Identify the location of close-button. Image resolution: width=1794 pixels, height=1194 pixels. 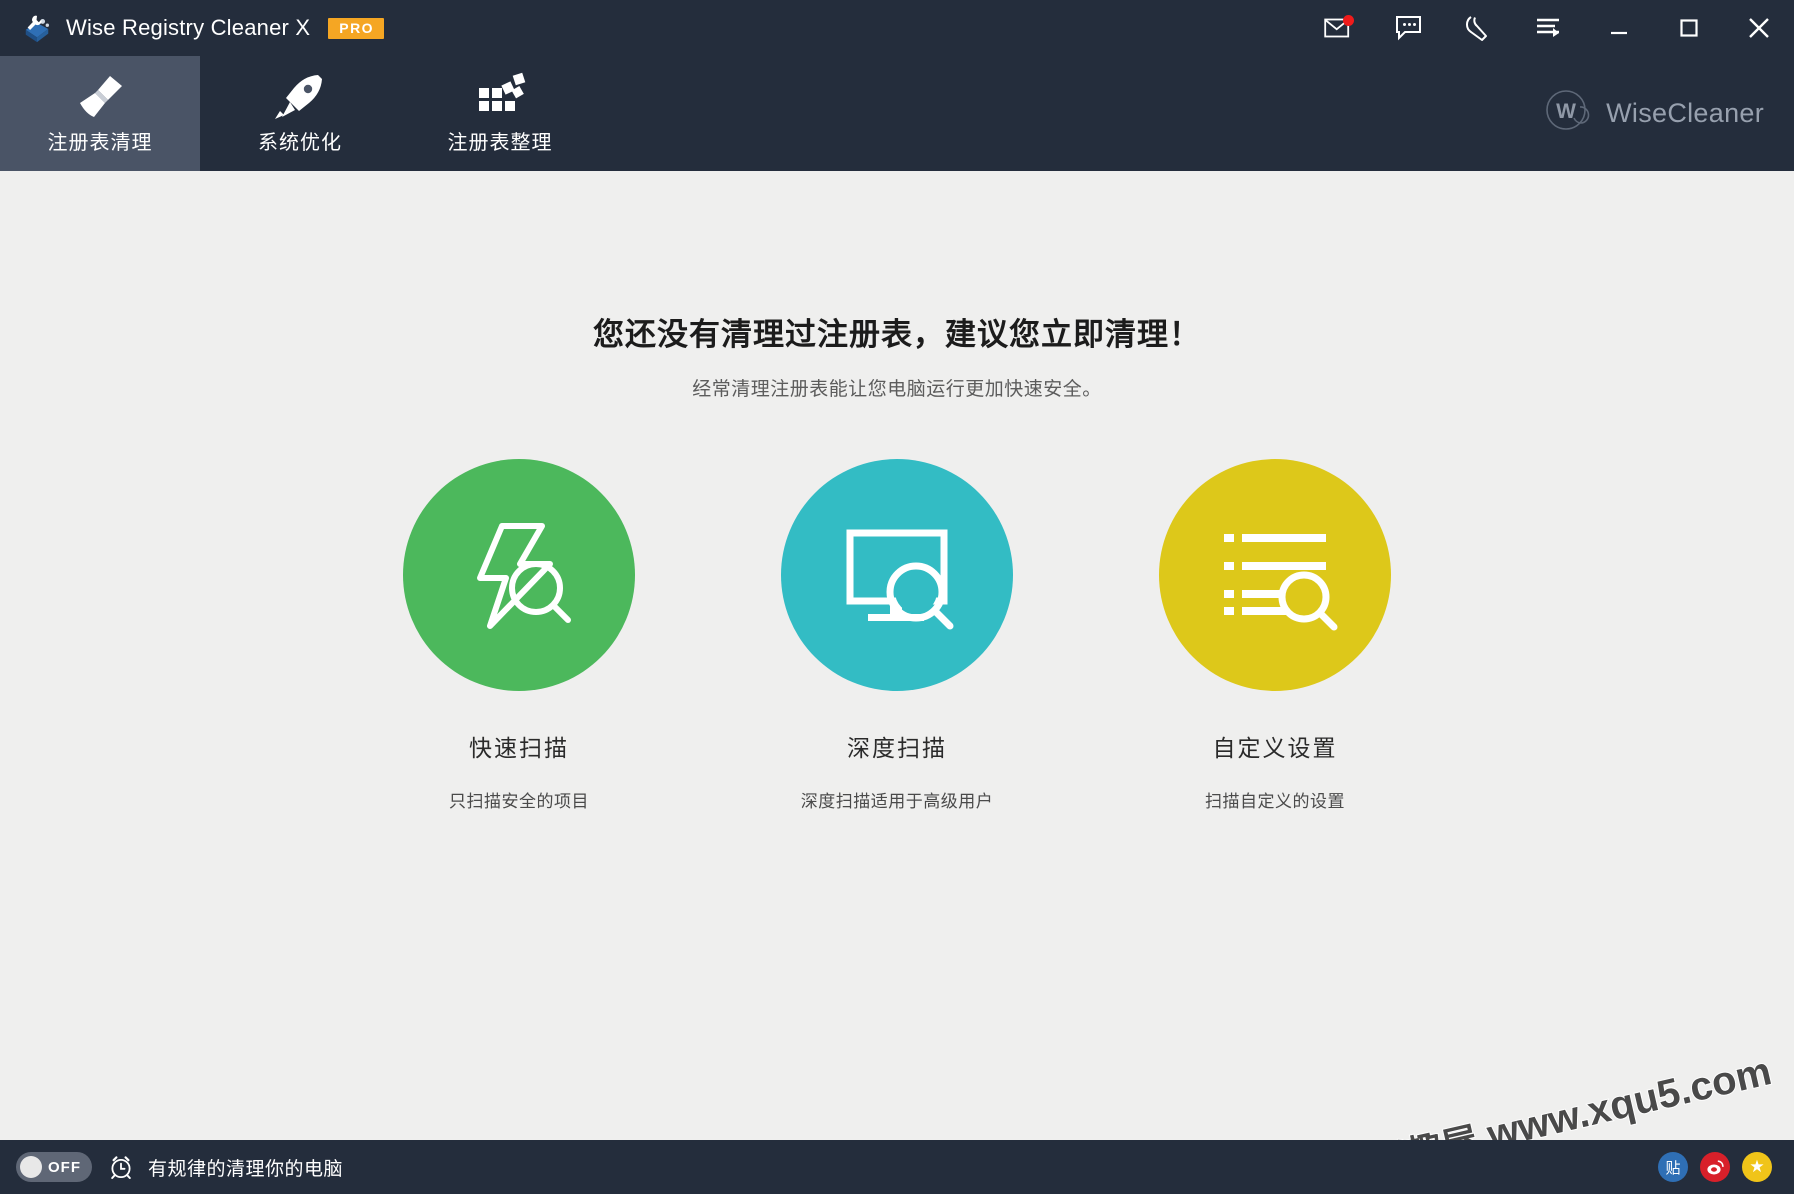
(1759, 28).